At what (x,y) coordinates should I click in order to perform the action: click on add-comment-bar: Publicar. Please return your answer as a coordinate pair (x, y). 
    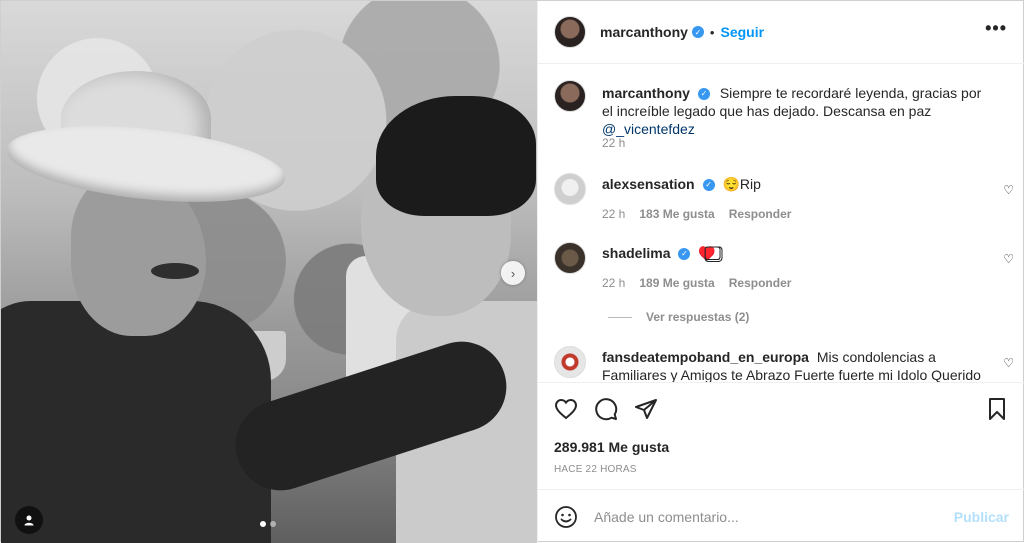
    Looking at the image, I should click on (781, 516).